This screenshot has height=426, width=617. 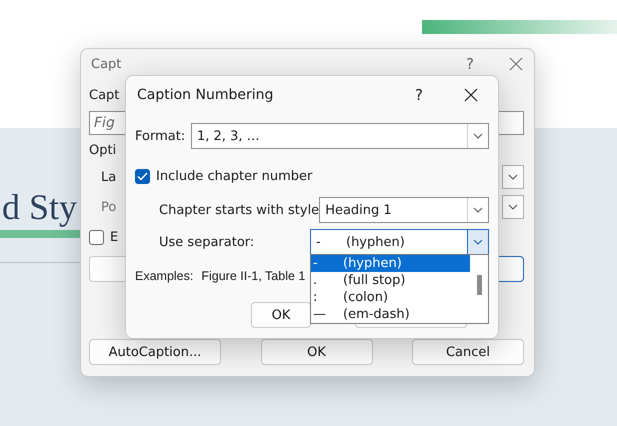 What do you see at coordinates (40, 207) in the screenshot?
I see `document-heading: d Sty` at bounding box center [40, 207].